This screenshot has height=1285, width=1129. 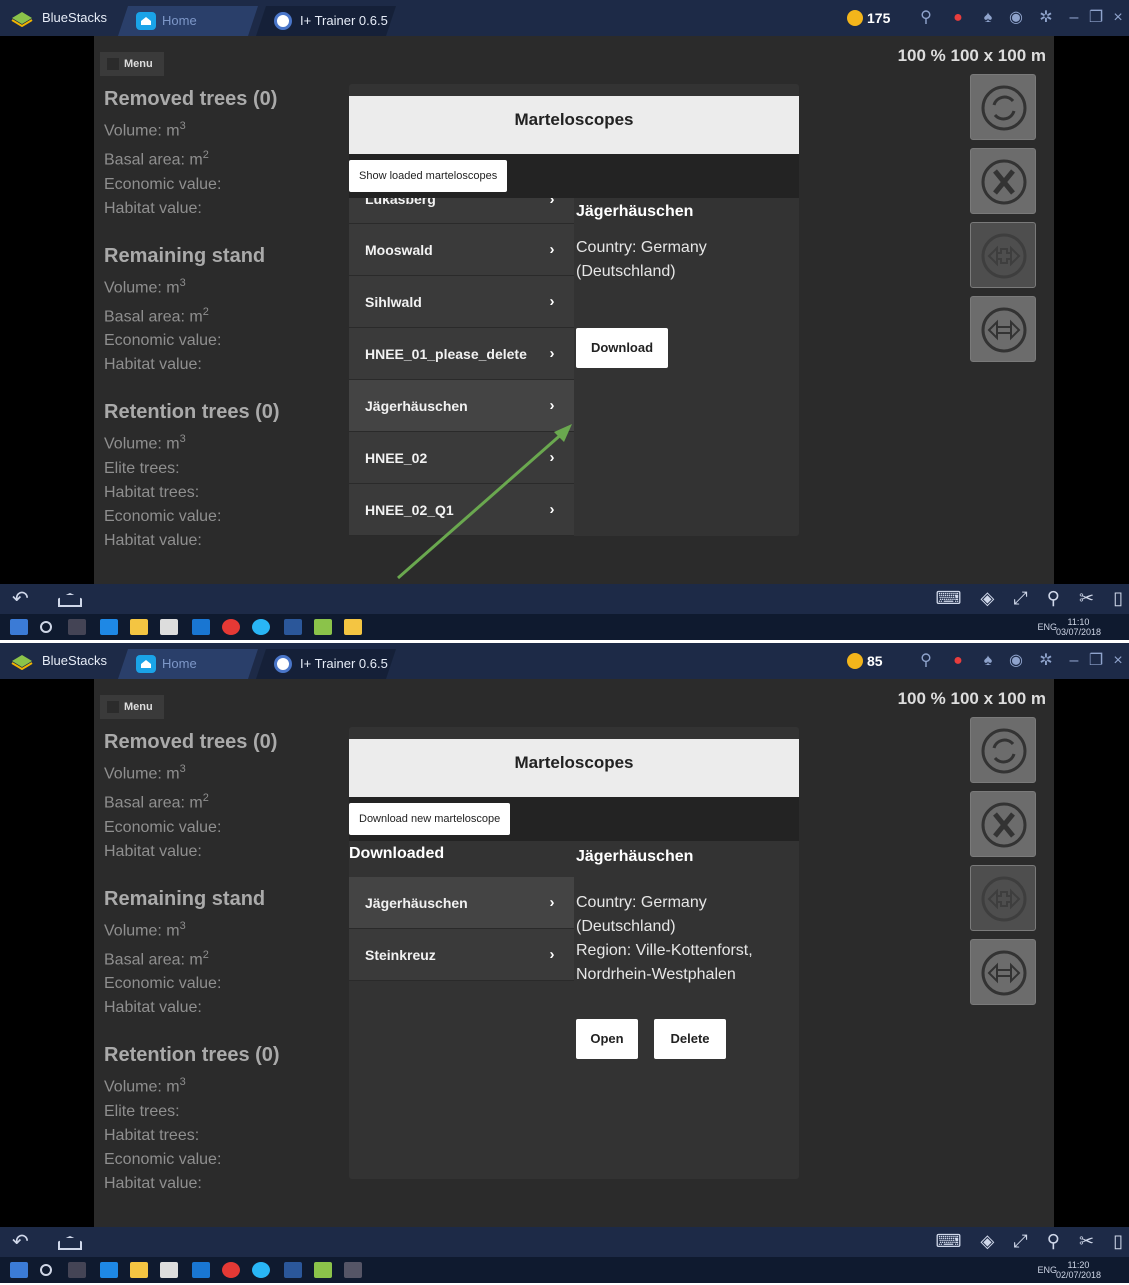 I want to click on download-new-marteloscope-button: Download new marteloscope, so click(x=430, y=819).